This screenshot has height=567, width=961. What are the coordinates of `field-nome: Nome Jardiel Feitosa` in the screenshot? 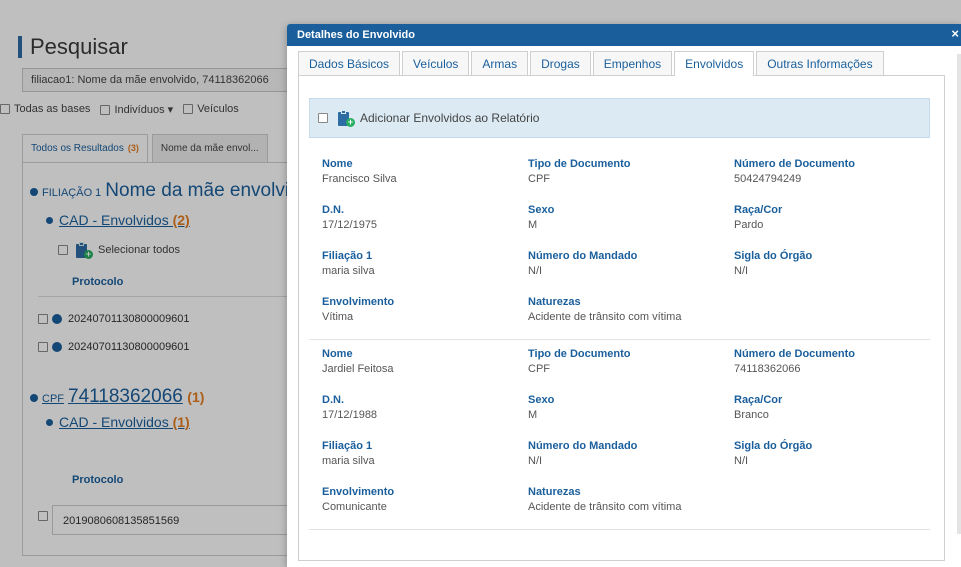 It's located at (422, 361).